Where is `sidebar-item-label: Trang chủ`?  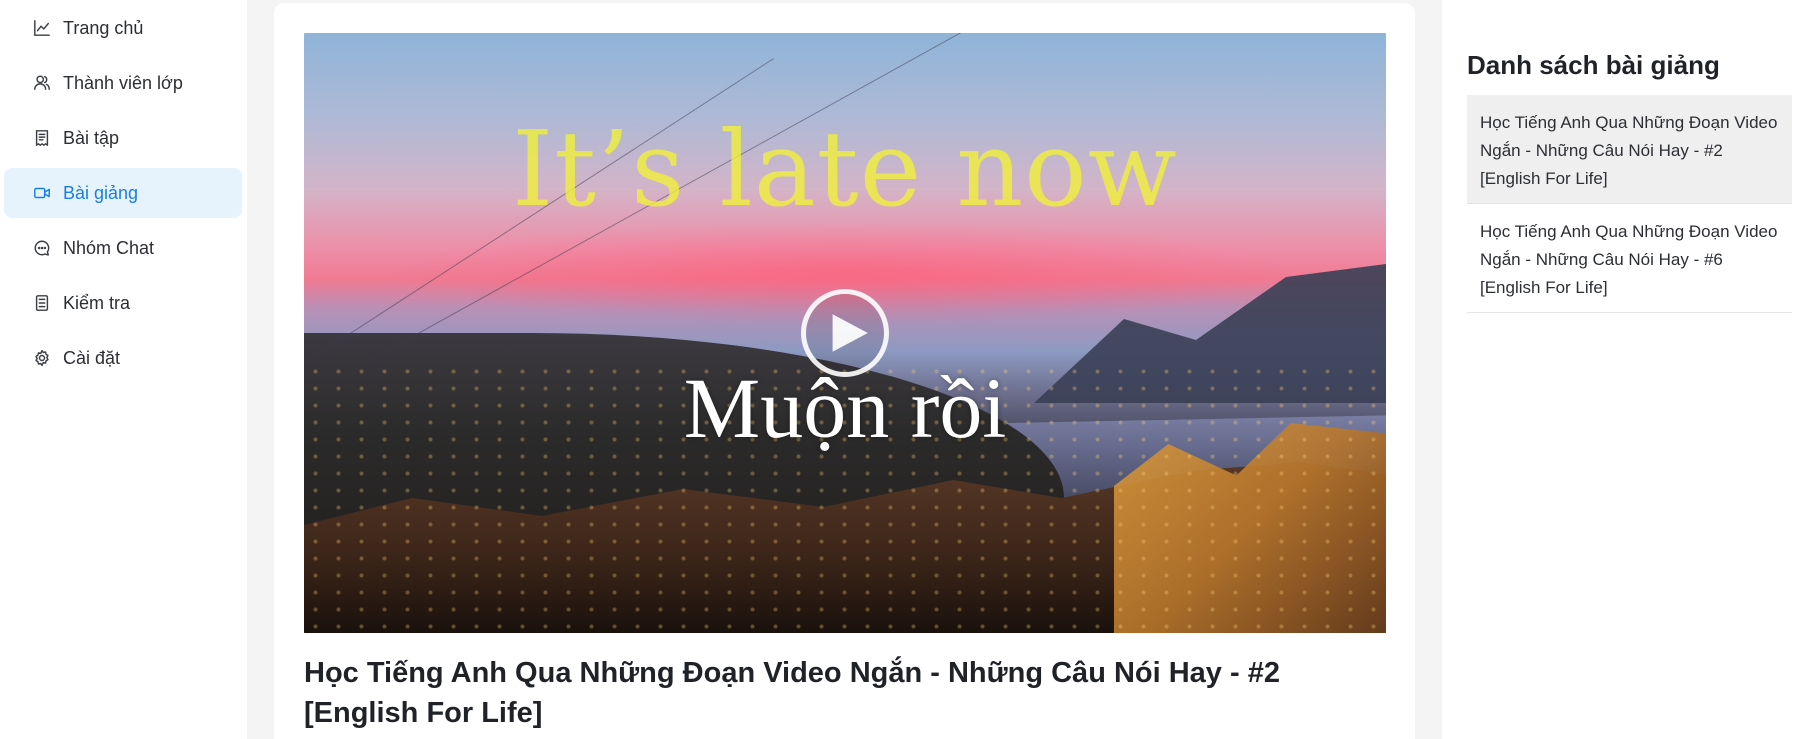 sidebar-item-label: Trang chủ is located at coordinates (103, 27).